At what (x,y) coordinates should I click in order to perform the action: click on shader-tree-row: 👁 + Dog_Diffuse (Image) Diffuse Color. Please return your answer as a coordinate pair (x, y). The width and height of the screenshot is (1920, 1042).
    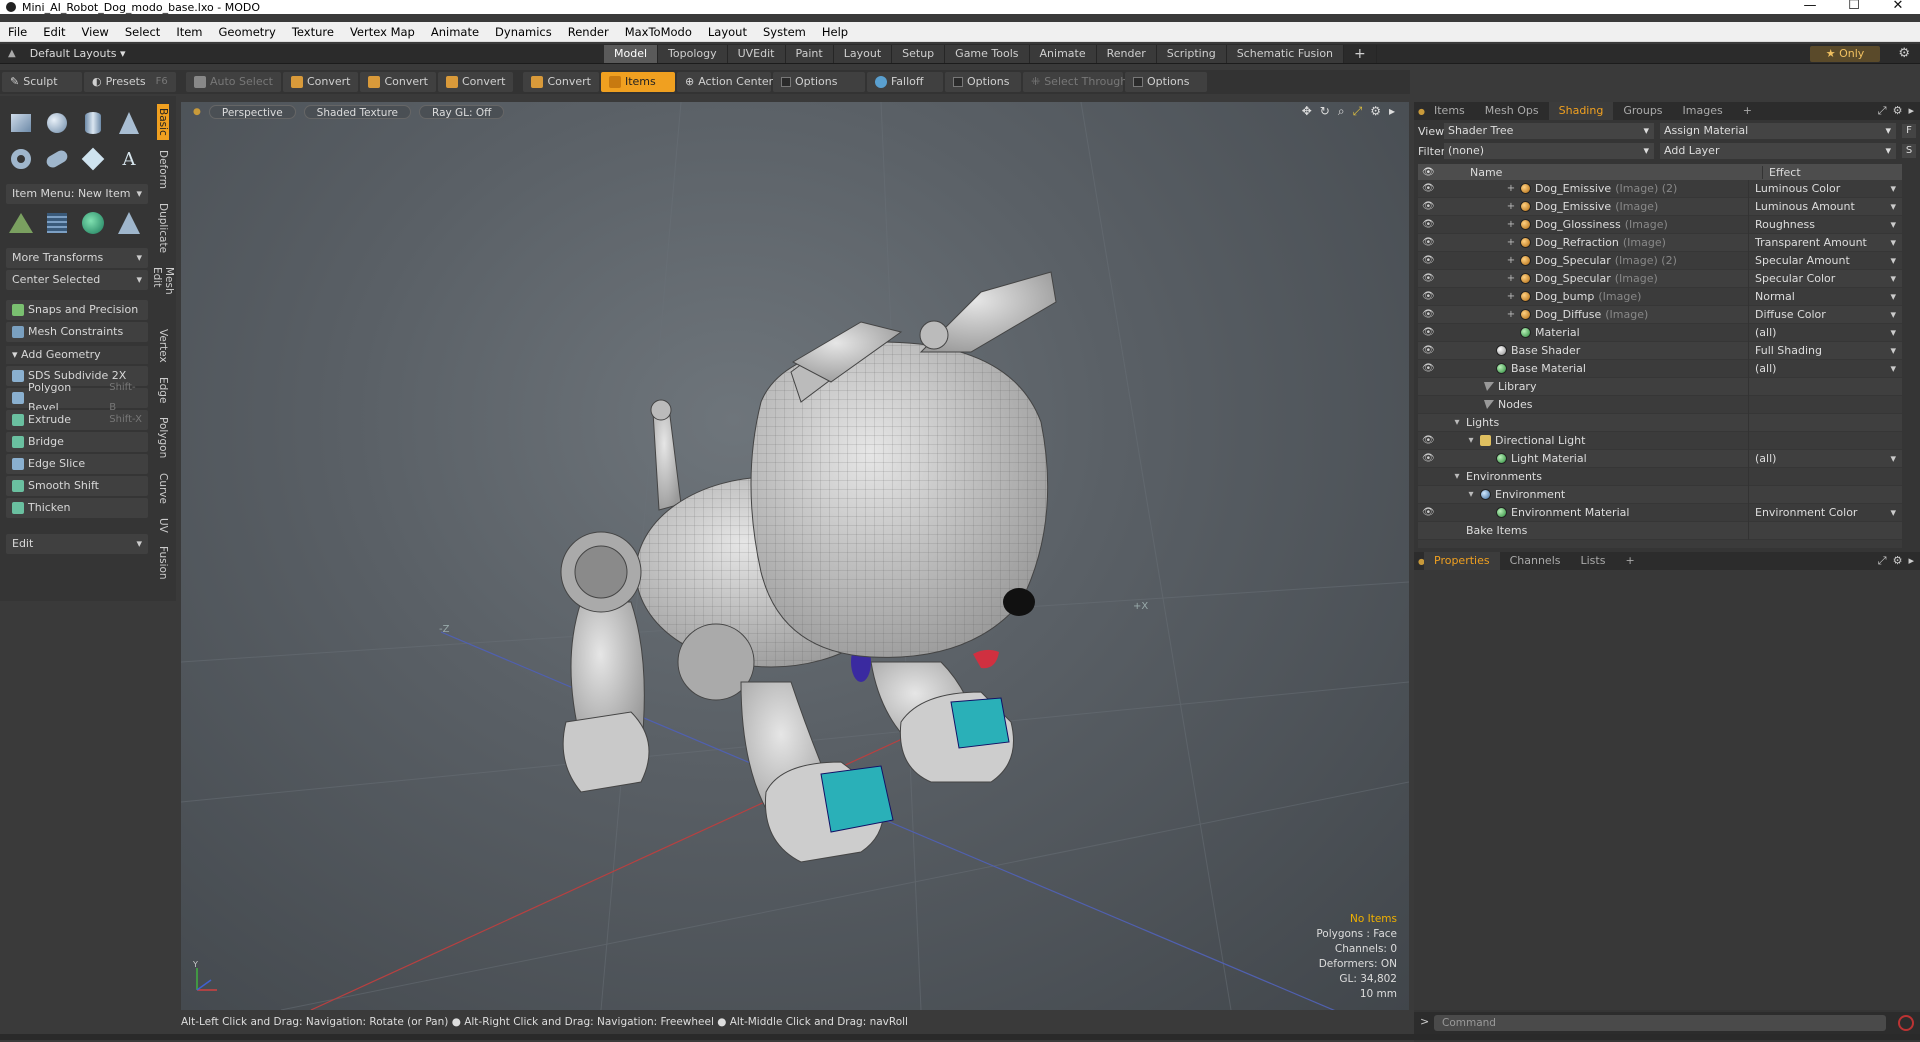
    Looking at the image, I should click on (1660, 314).